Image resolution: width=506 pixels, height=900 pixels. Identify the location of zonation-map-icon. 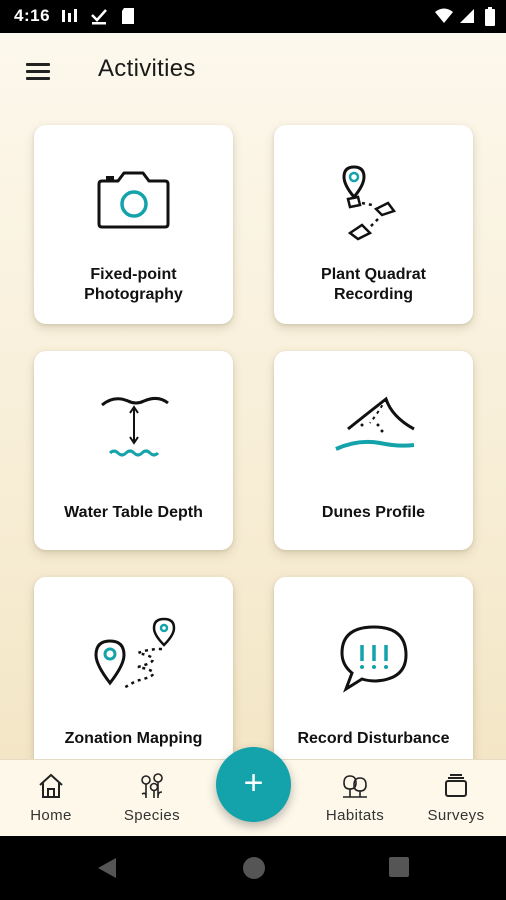
(135, 654).